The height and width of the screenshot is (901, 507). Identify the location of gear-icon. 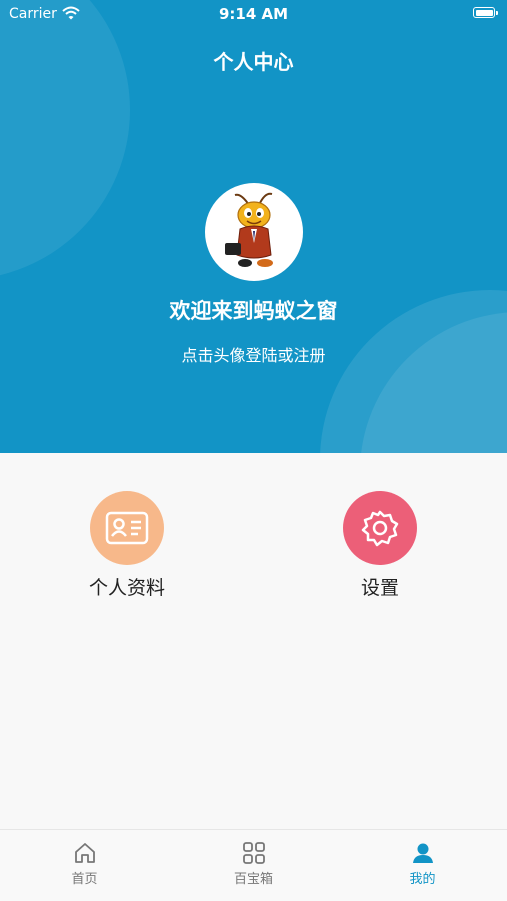
(380, 528).